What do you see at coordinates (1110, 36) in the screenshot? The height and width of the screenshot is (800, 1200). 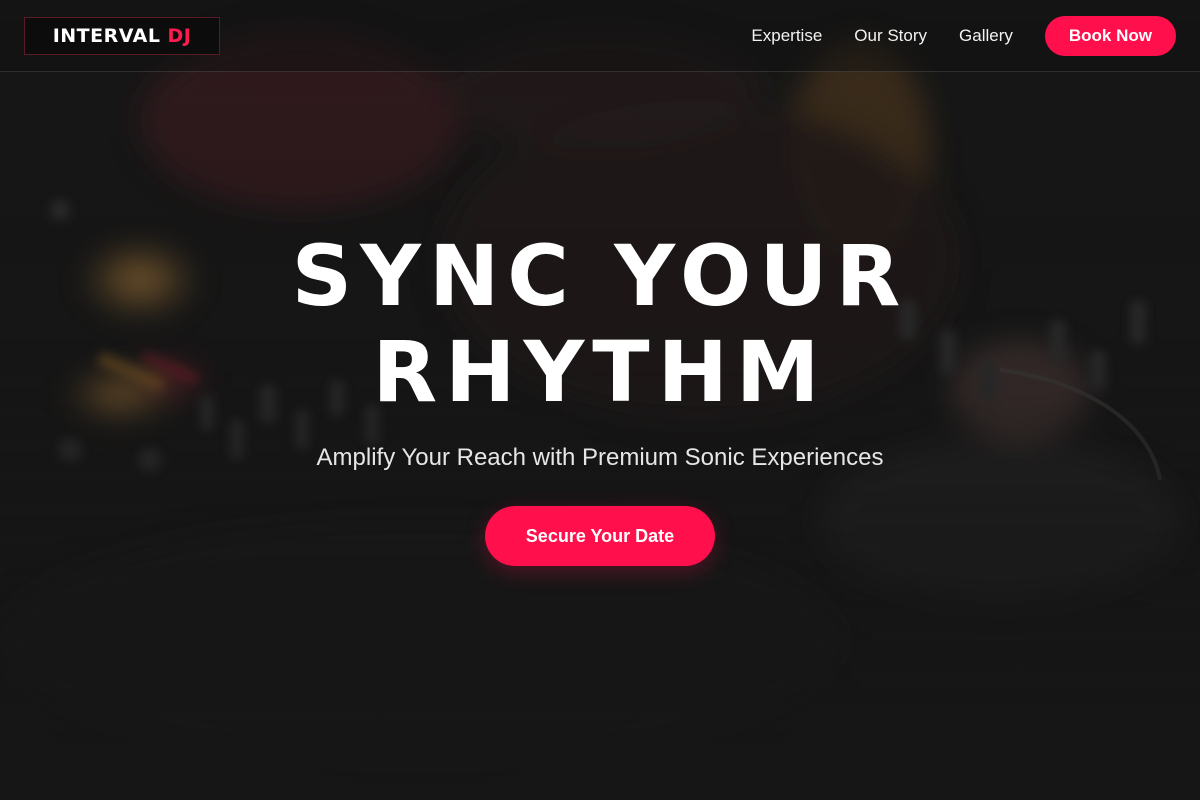 I see `book-now-button: Book Now` at bounding box center [1110, 36].